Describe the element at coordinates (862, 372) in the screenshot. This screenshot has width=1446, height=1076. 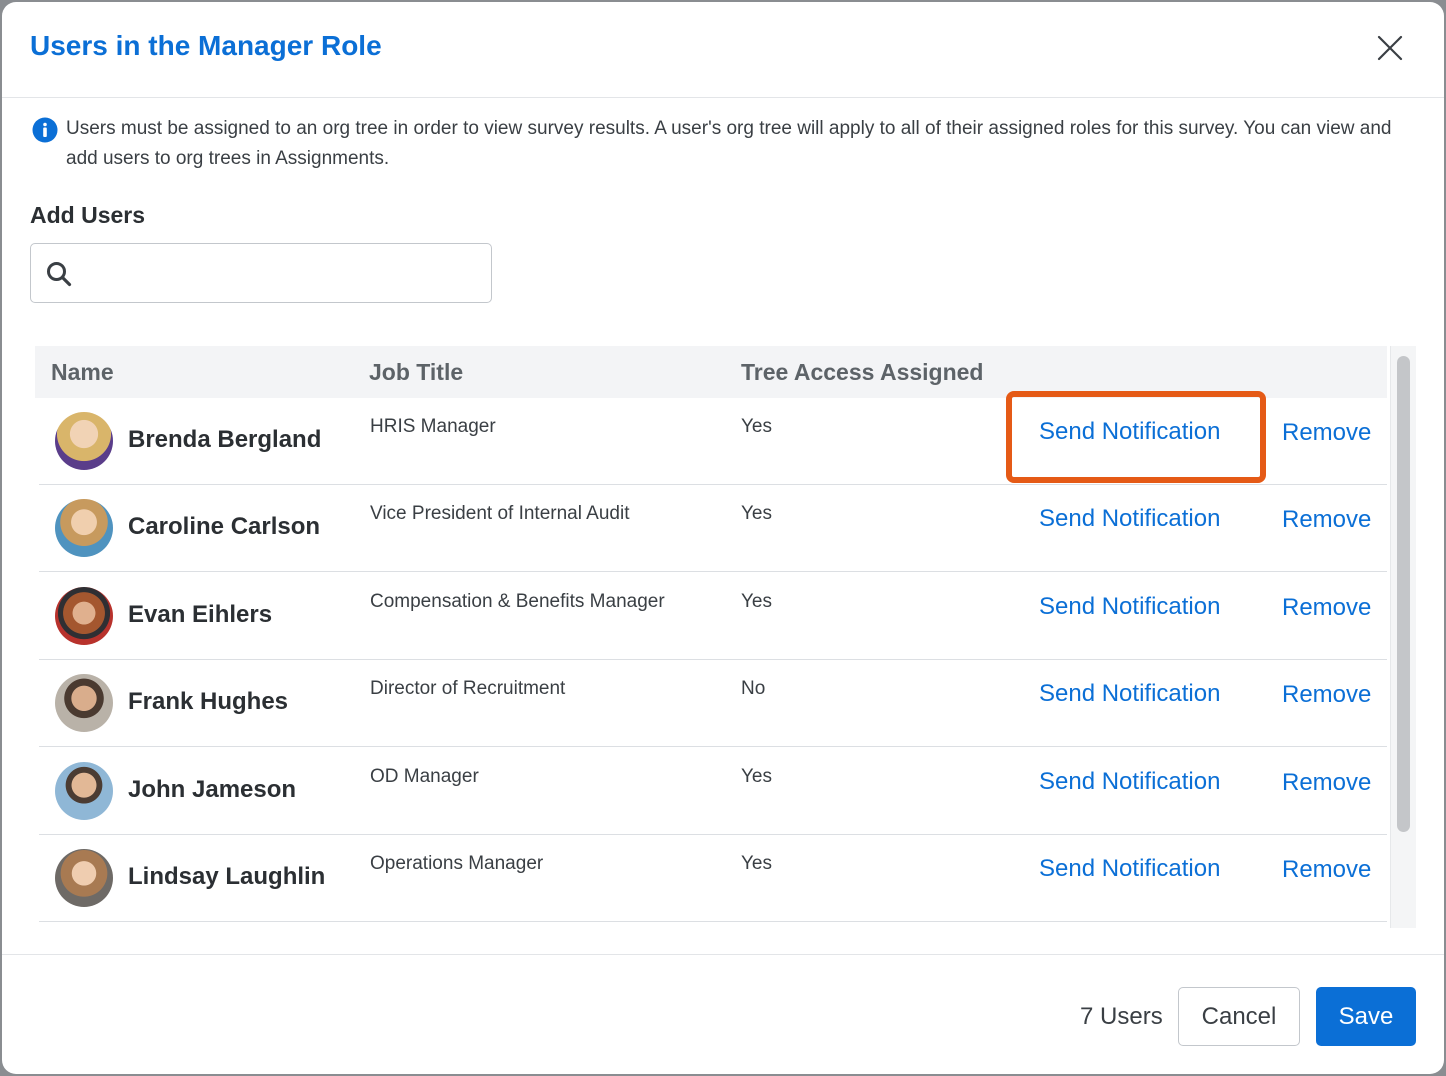
I see `header-tree-access: Tree Access Assigned` at that location.